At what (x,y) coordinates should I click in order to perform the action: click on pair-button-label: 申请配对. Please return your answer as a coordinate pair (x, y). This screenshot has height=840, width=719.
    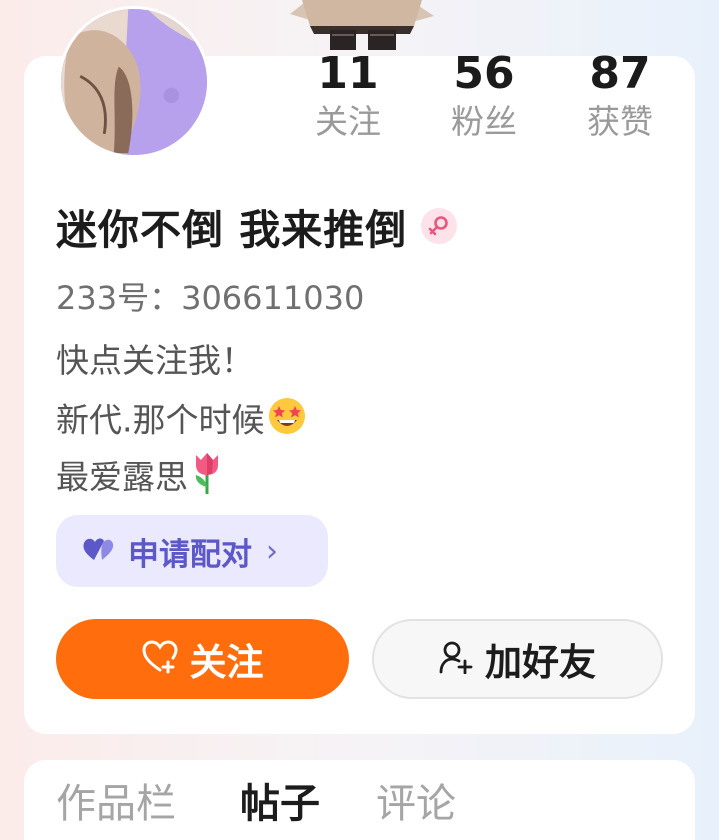
    Looking at the image, I should click on (190, 554).